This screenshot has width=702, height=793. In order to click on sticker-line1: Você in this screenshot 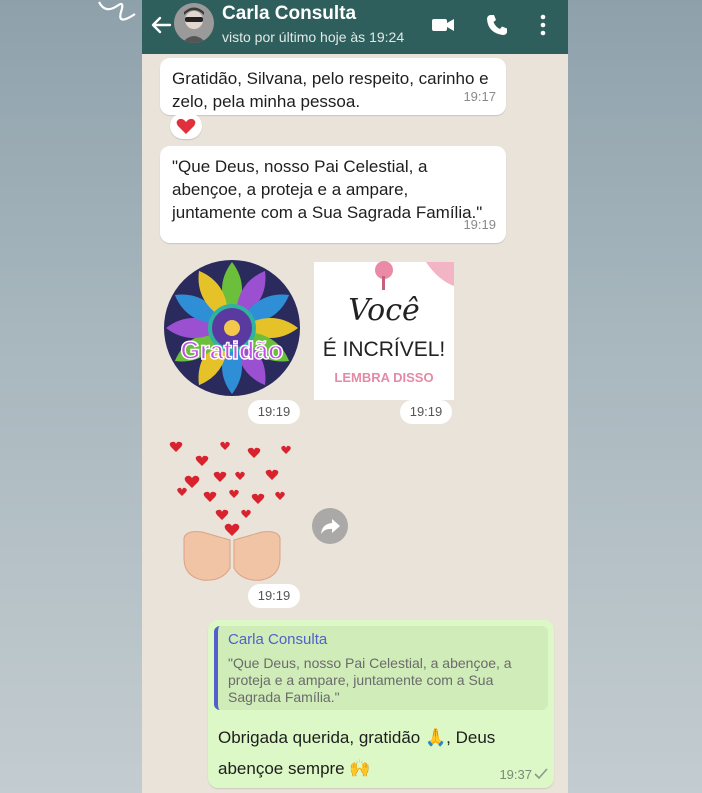, I will do `click(384, 310)`.